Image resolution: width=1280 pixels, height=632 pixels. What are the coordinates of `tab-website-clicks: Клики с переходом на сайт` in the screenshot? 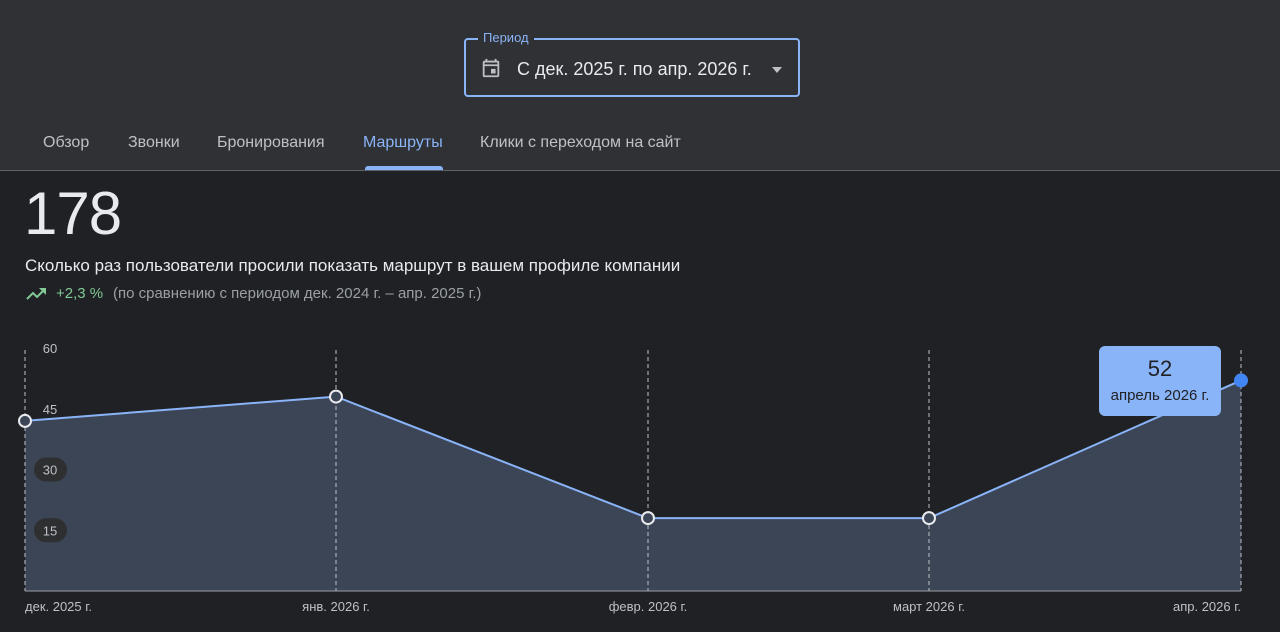 It's located at (580, 143).